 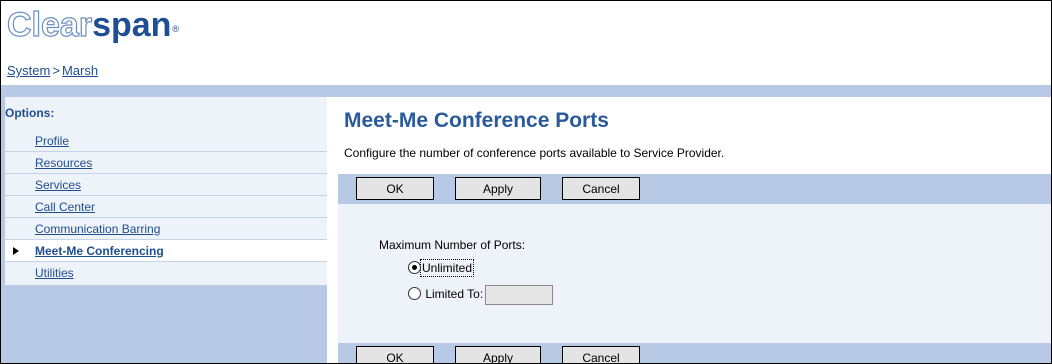 What do you see at coordinates (166, 141) in the screenshot?
I see `sidebar-item-profile: Profile` at bounding box center [166, 141].